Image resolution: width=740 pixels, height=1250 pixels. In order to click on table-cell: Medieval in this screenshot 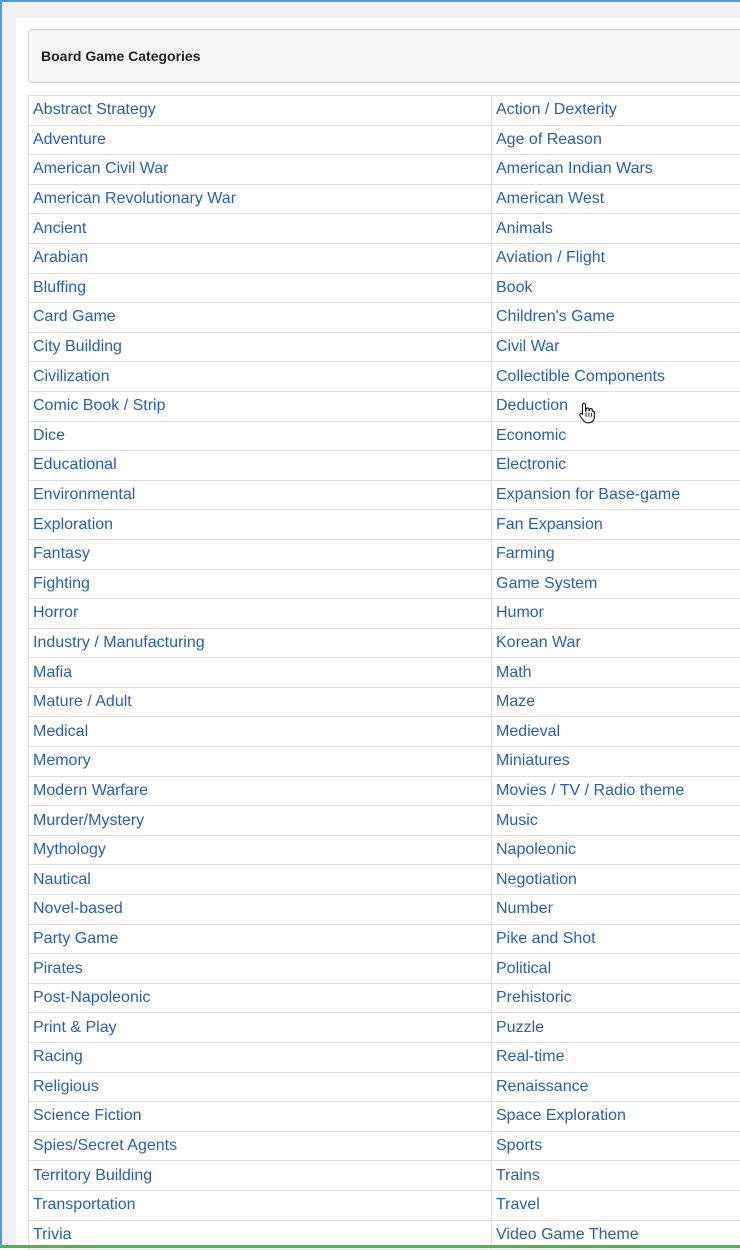, I will do `click(616, 732)`.